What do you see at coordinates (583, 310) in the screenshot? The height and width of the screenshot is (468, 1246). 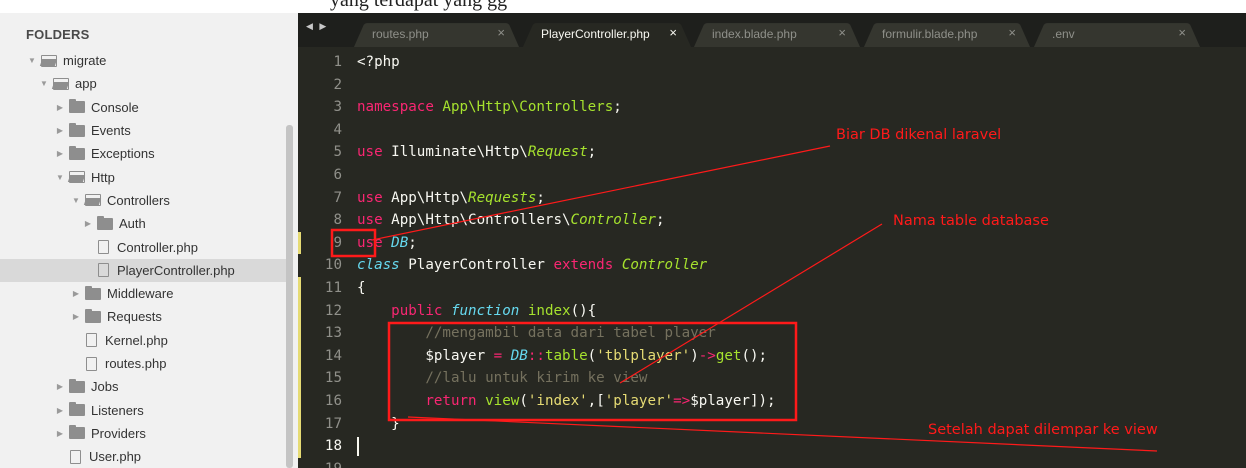 I see `code-token: (){` at bounding box center [583, 310].